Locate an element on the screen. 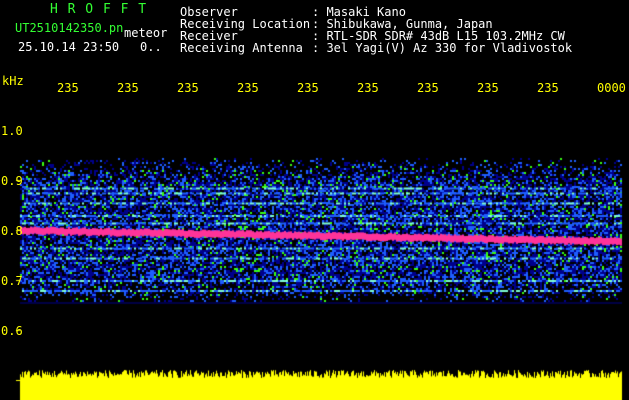 Image resolution: width=629 pixels, height=400 pixels. y-tick-label: 1.0 is located at coordinates (12, 131).